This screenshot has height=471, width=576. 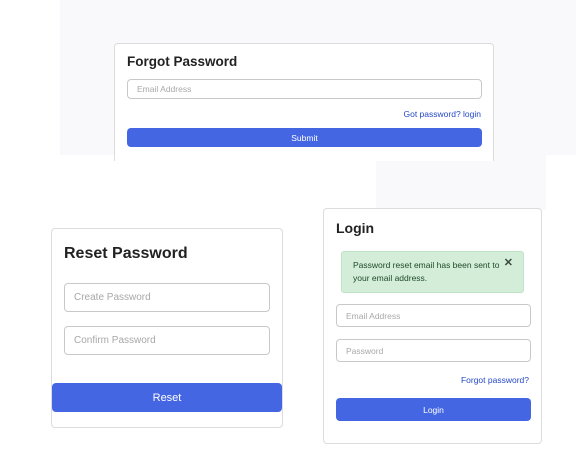 What do you see at coordinates (443, 114) in the screenshot?
I see `got-password-login-link: Got password? login` at bounding box center [443, 114].